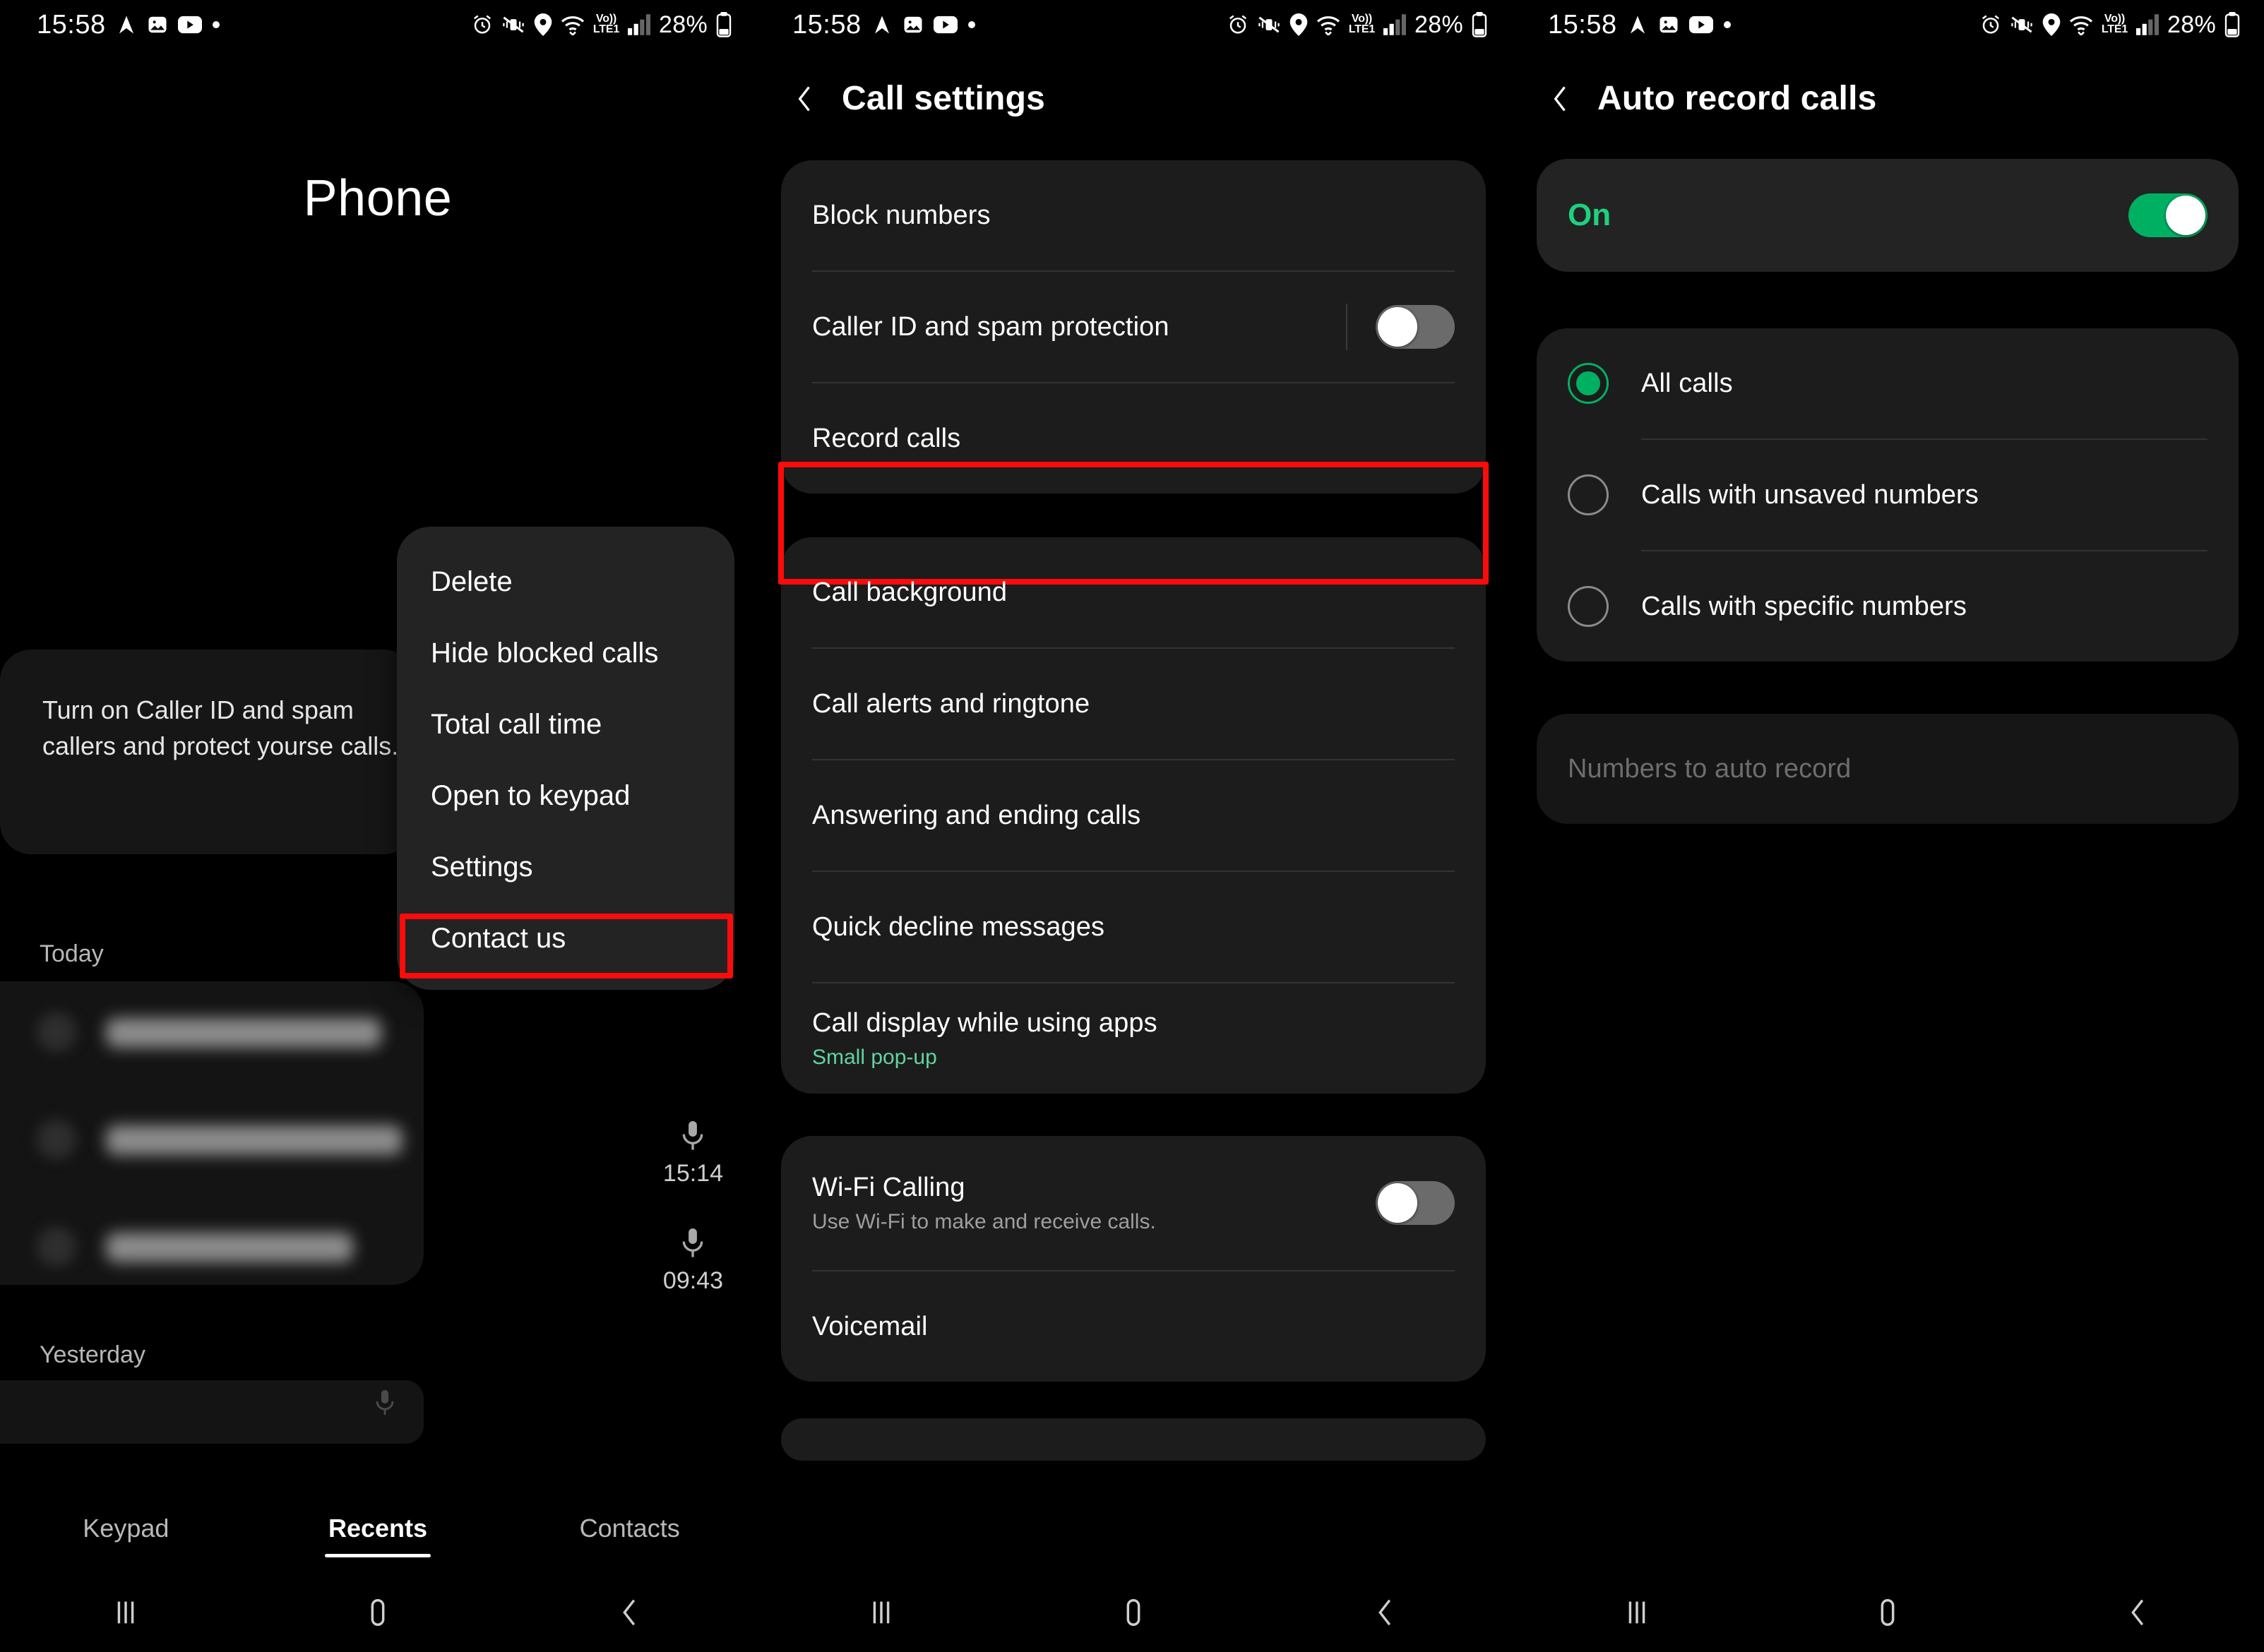 The height and width of the screenshot is (1652, 2264). What do you see at coordinates (2191, 24) in the screenshot?
I see `battery-percent: 28%` at bounding box center [2191, 24].